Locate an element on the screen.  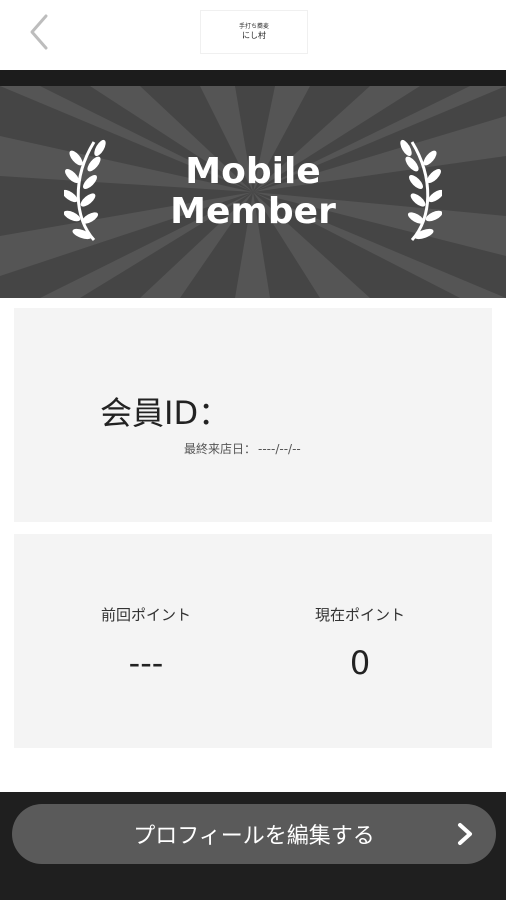
member-id-label: 会員ID： is located at coordinates (165, 413).